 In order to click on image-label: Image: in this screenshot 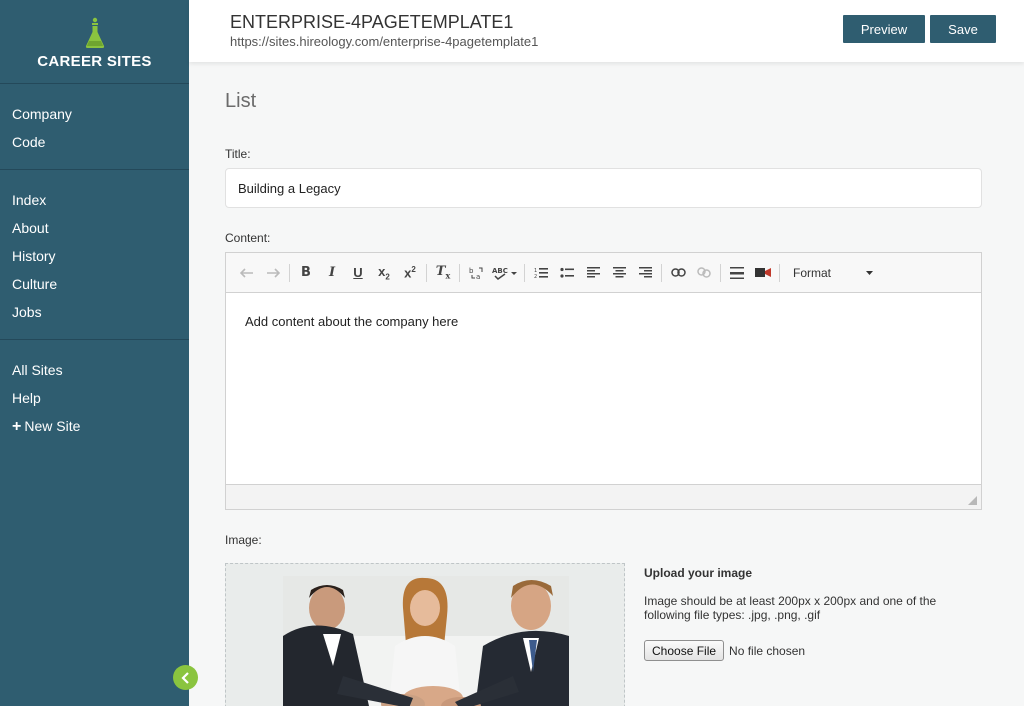, I will do `click(243, 540)`.